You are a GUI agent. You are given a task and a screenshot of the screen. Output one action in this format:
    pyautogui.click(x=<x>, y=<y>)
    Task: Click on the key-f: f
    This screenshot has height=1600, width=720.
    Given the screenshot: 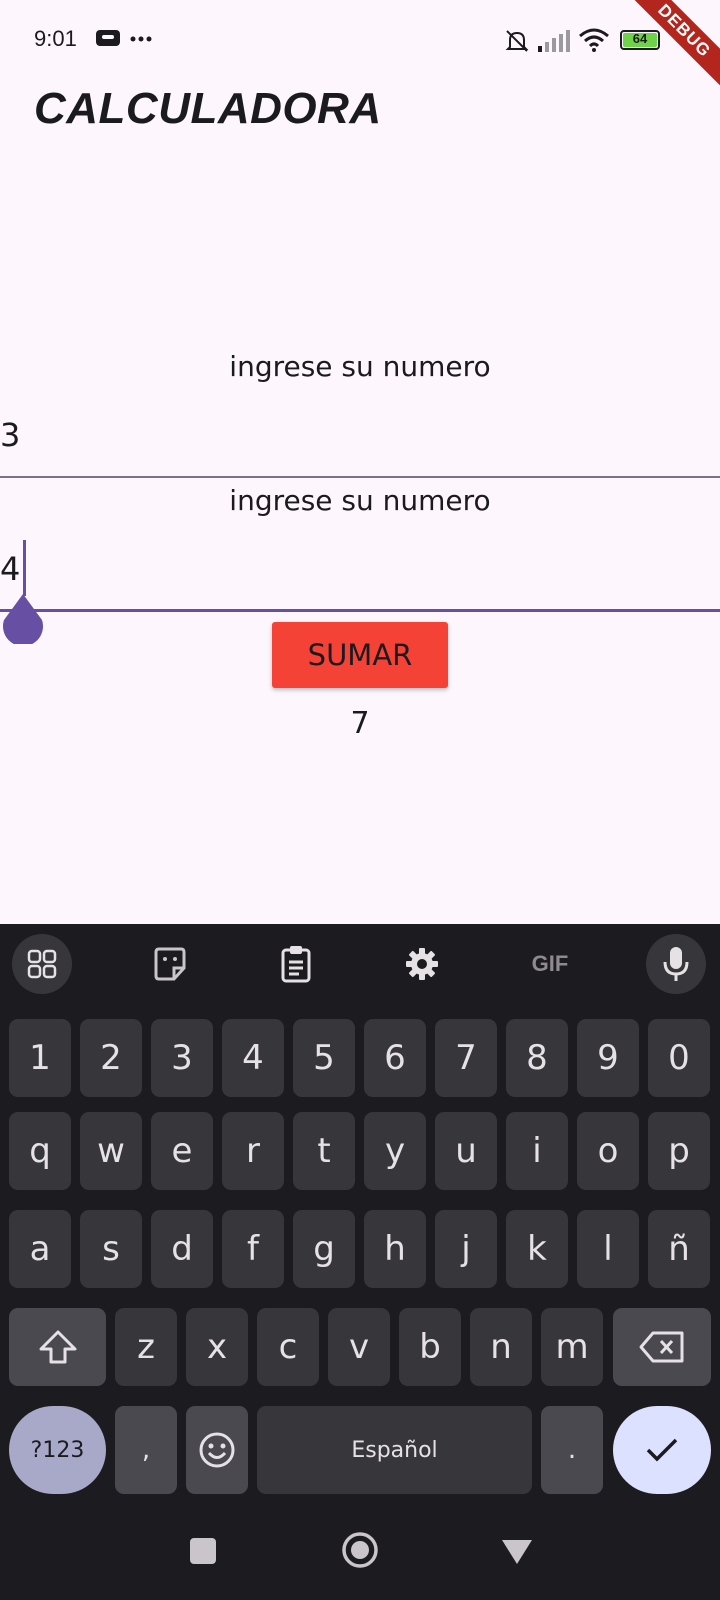 What is the action you would take?
    pyautogui.click(x=253, y=1249)
    